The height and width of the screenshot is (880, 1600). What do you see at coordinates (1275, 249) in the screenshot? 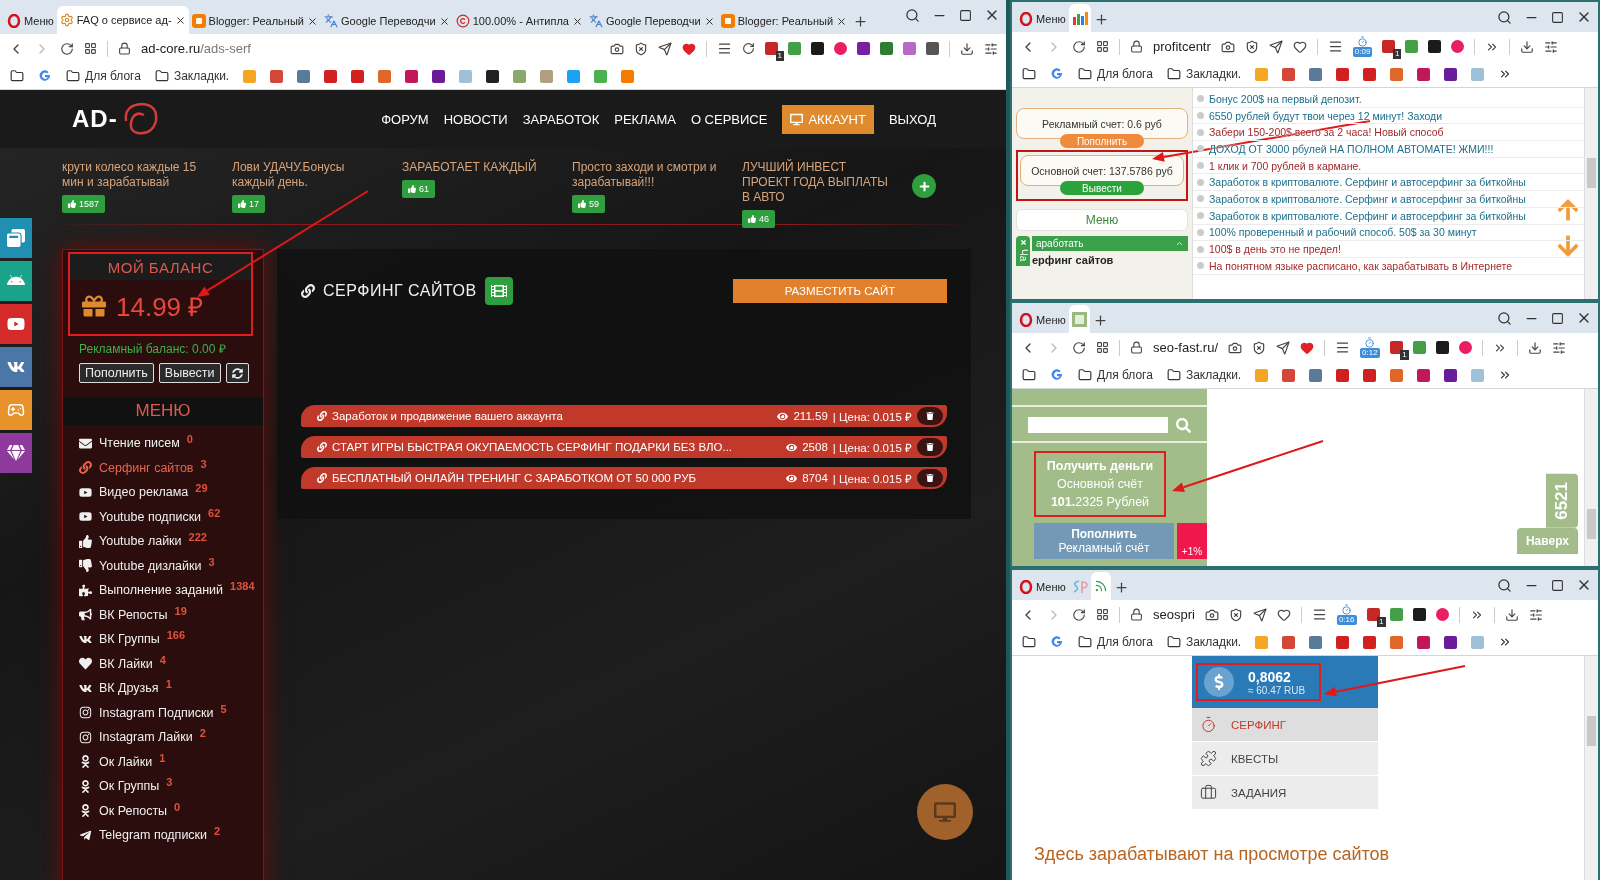
I see `ad-link: 100$ в день это не предел!` at bounding box center [1275, 249].